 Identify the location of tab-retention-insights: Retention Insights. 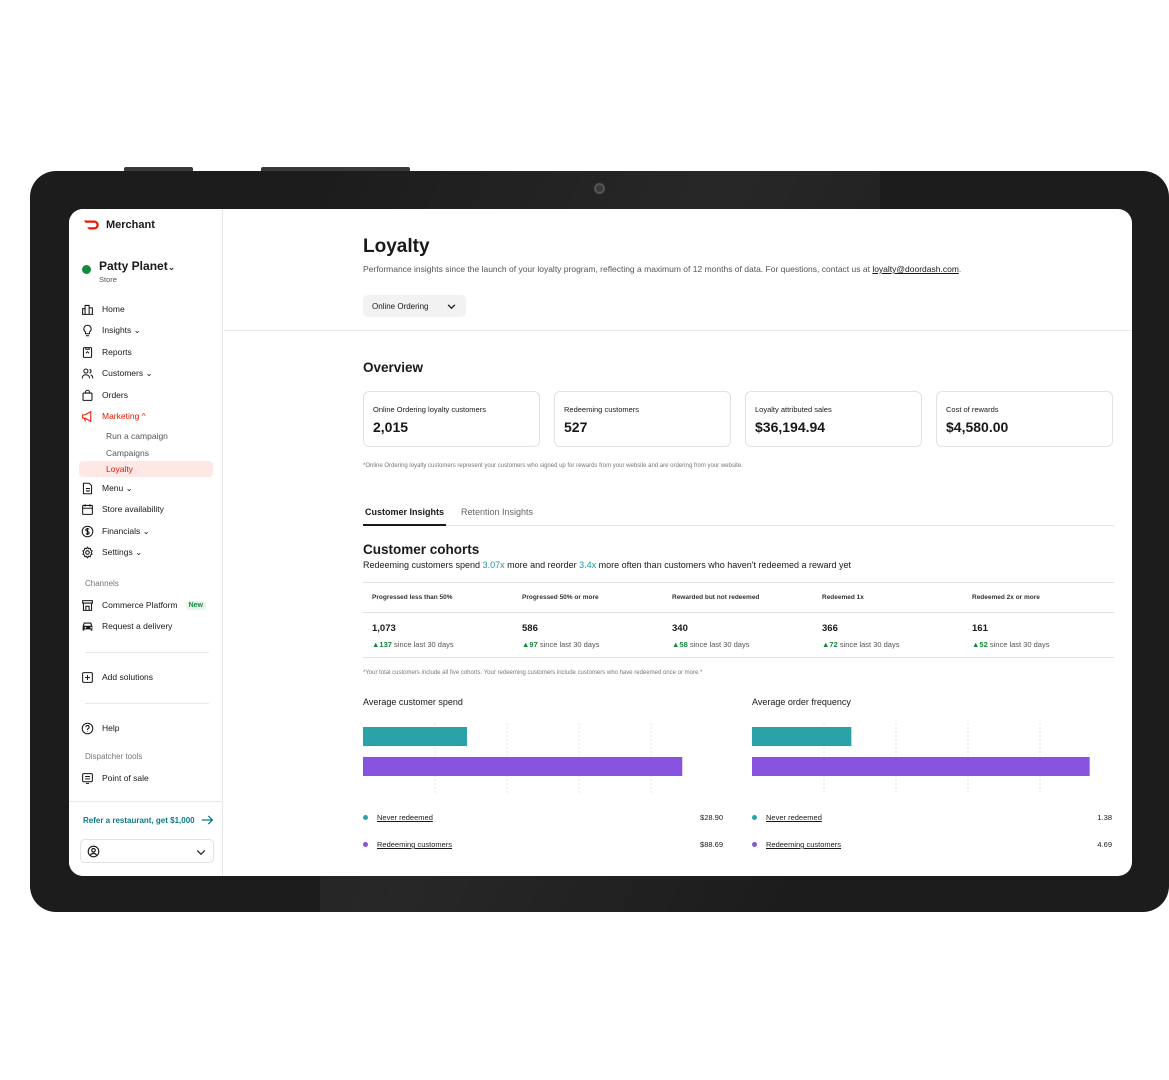
(497, 516).